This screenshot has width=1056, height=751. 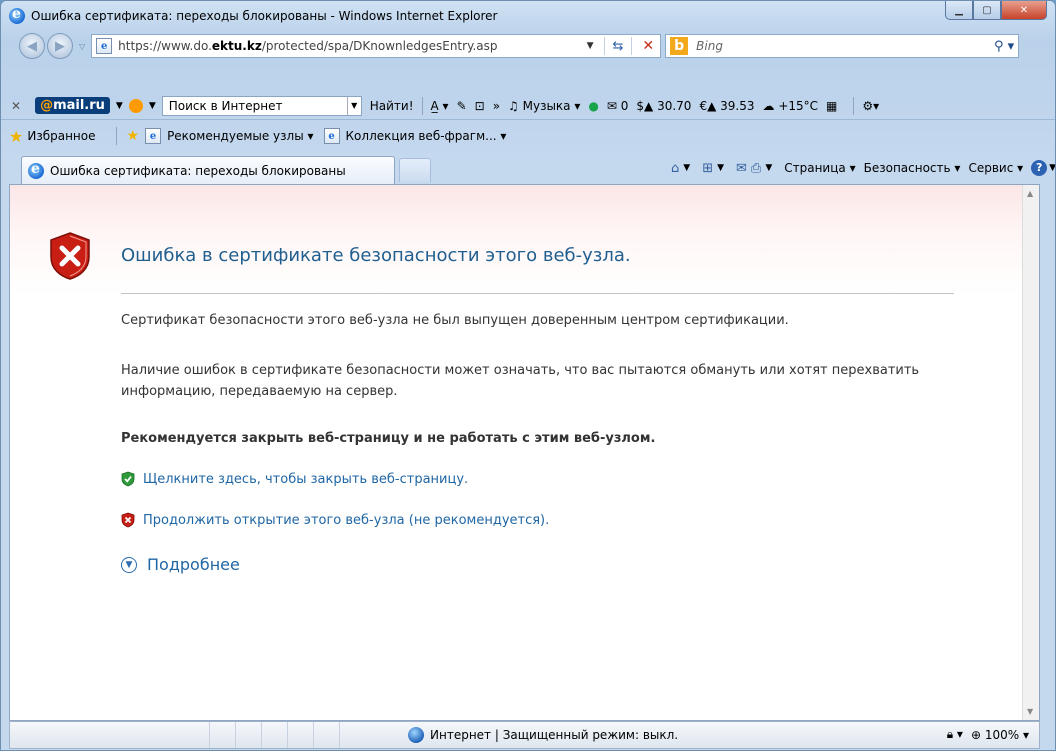 I want to click on font-size-icon: A̲ ▾, so click(x=440, y=106).